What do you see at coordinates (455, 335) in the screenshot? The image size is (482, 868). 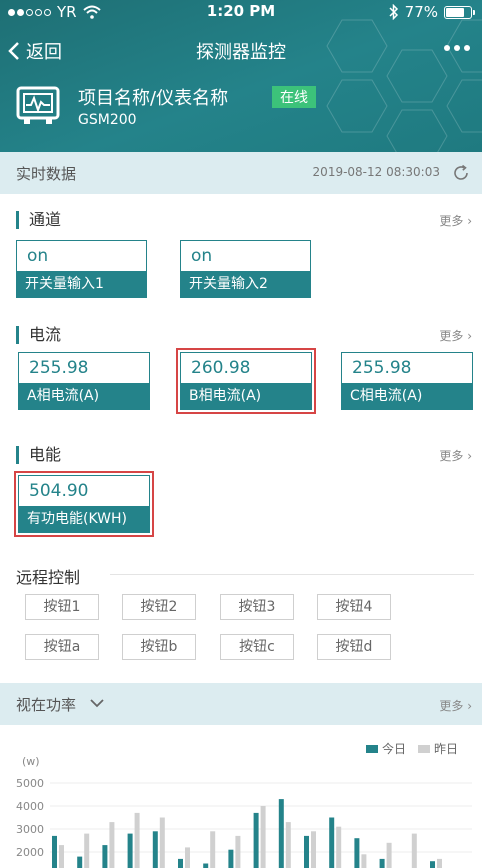 I see `more-link-current: 更多 ›` at bounding box center [455, 335].